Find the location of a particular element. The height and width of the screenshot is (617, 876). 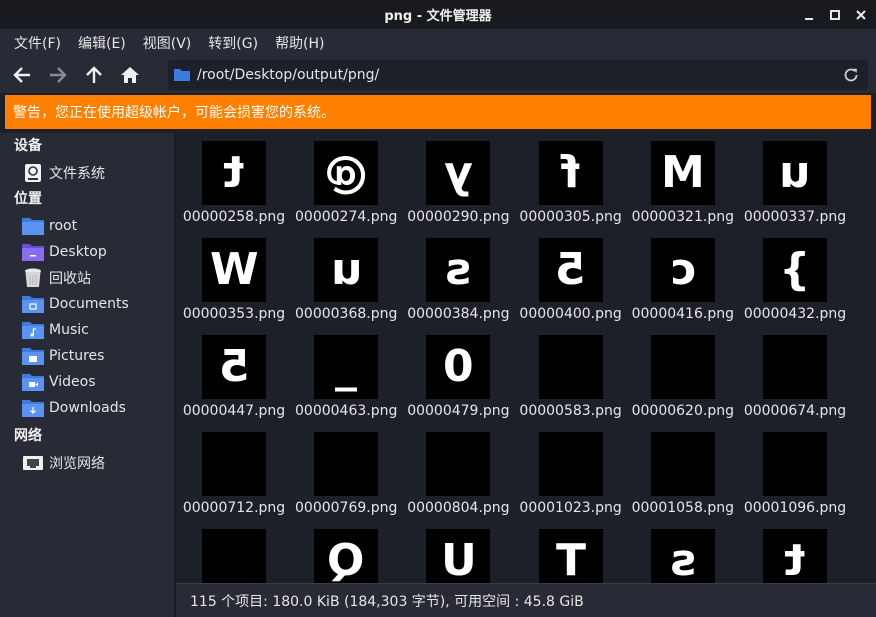

location-bar: /root/Desktop/output/png/ is located at coordinates (518, 75).